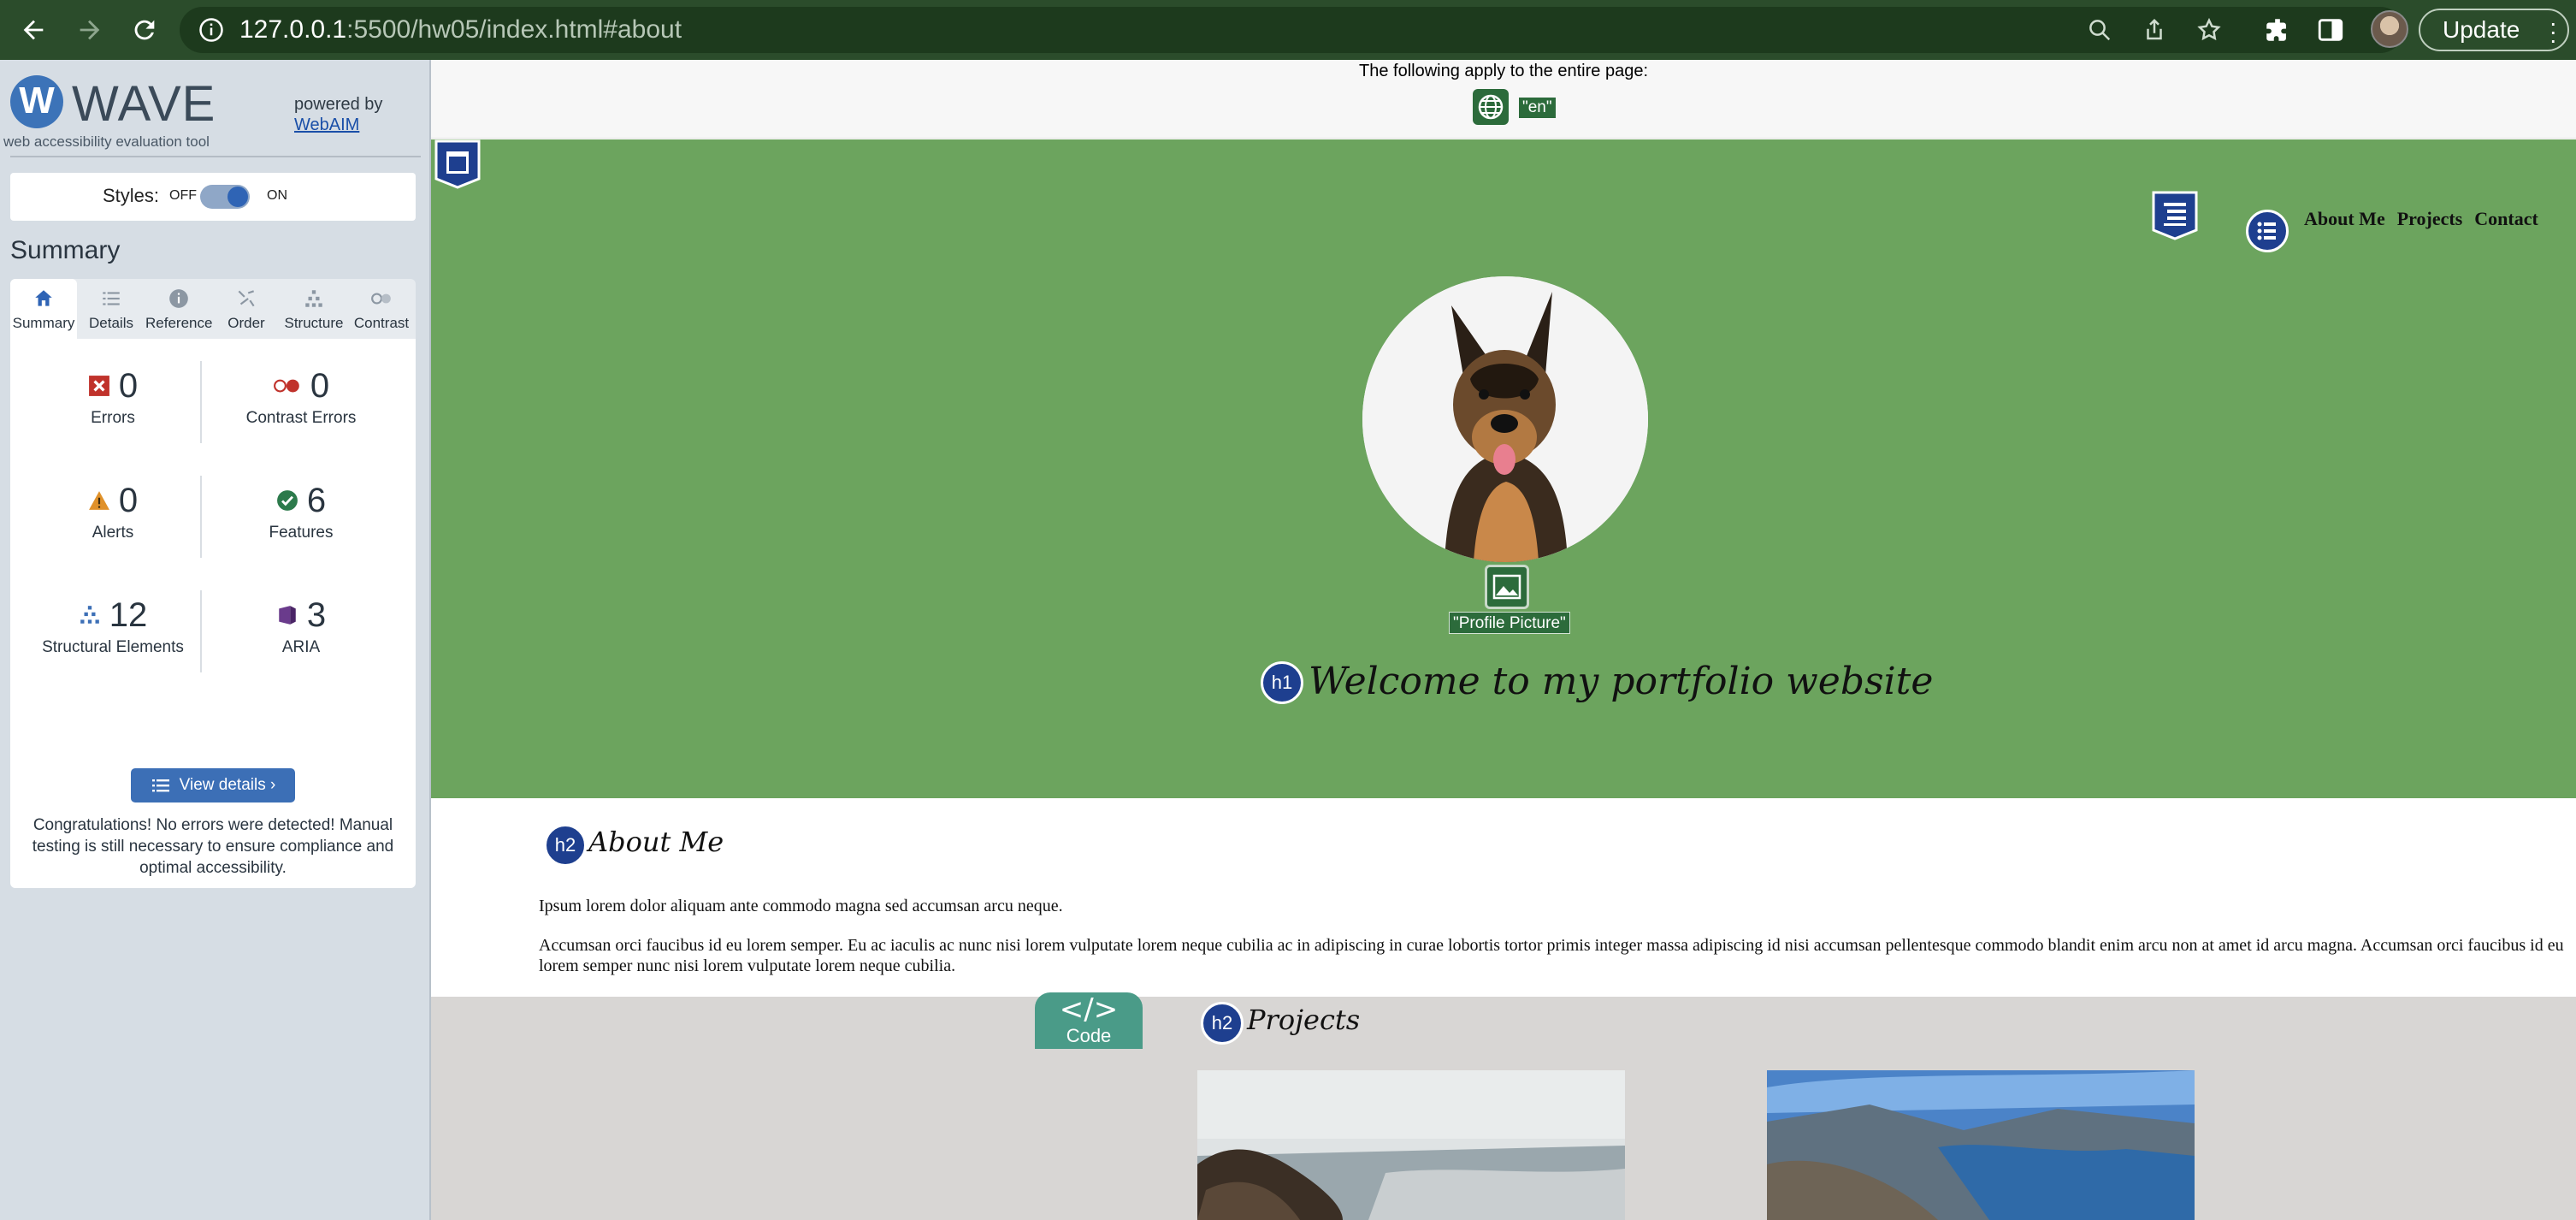 This screenshot has width=2576, height=1220. I want to click on structural-elements-stat: 12 Structural Elements, so click(112, 625).